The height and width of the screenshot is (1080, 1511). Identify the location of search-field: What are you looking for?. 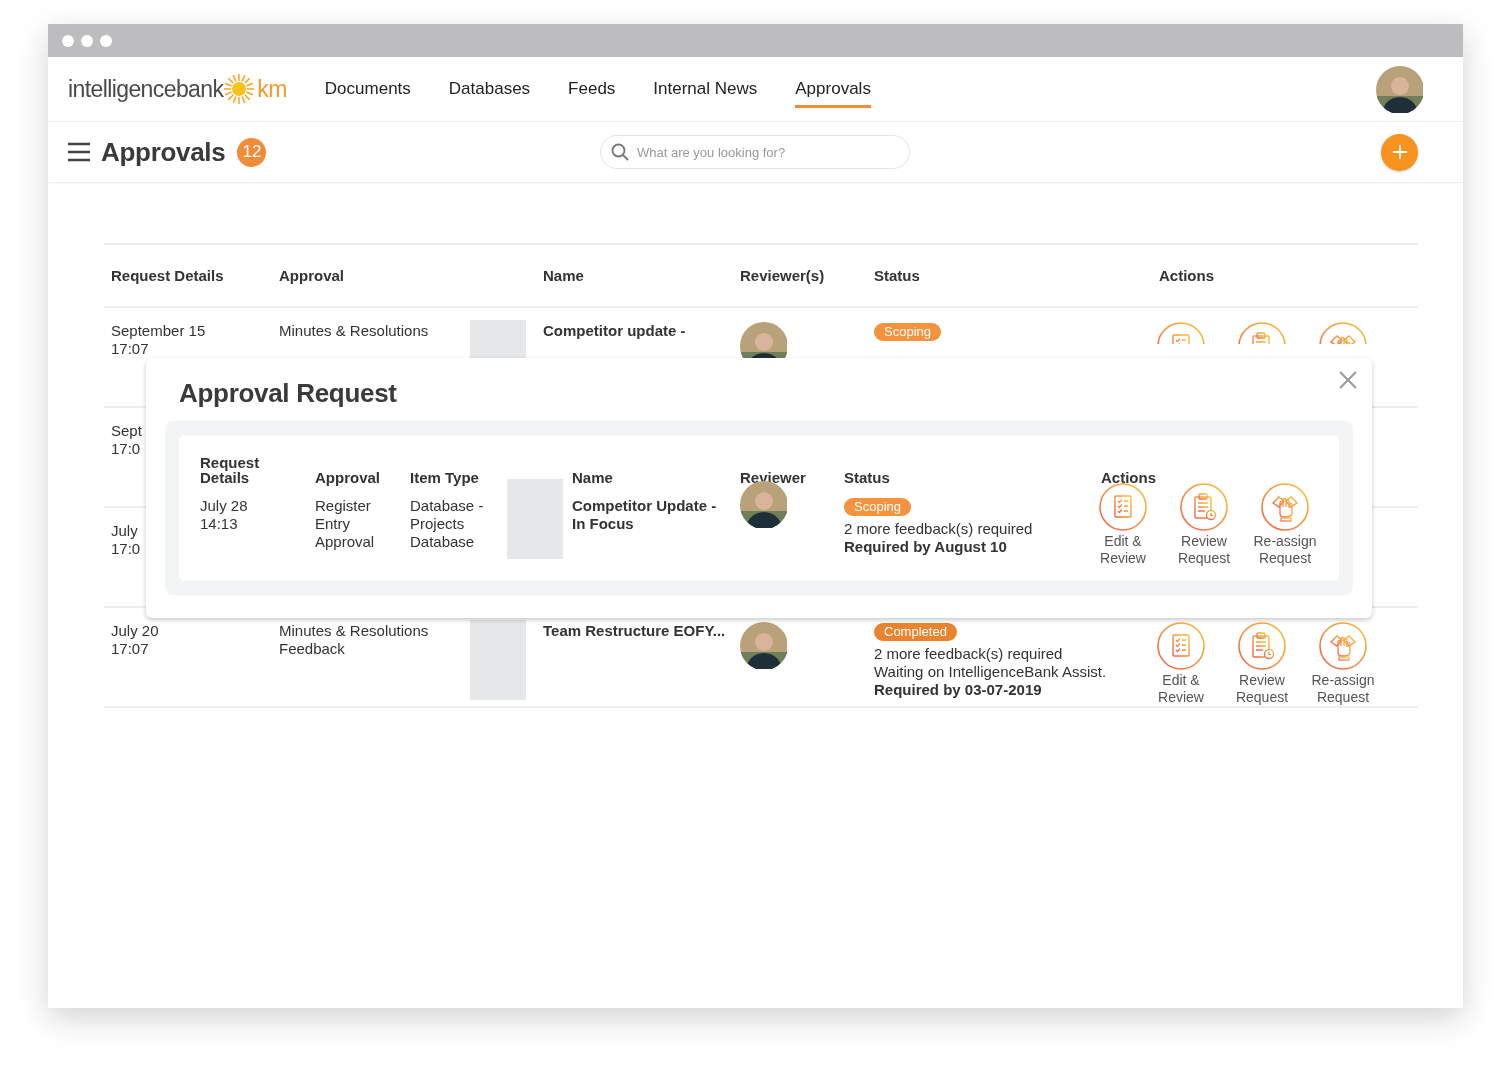
(755, 152).